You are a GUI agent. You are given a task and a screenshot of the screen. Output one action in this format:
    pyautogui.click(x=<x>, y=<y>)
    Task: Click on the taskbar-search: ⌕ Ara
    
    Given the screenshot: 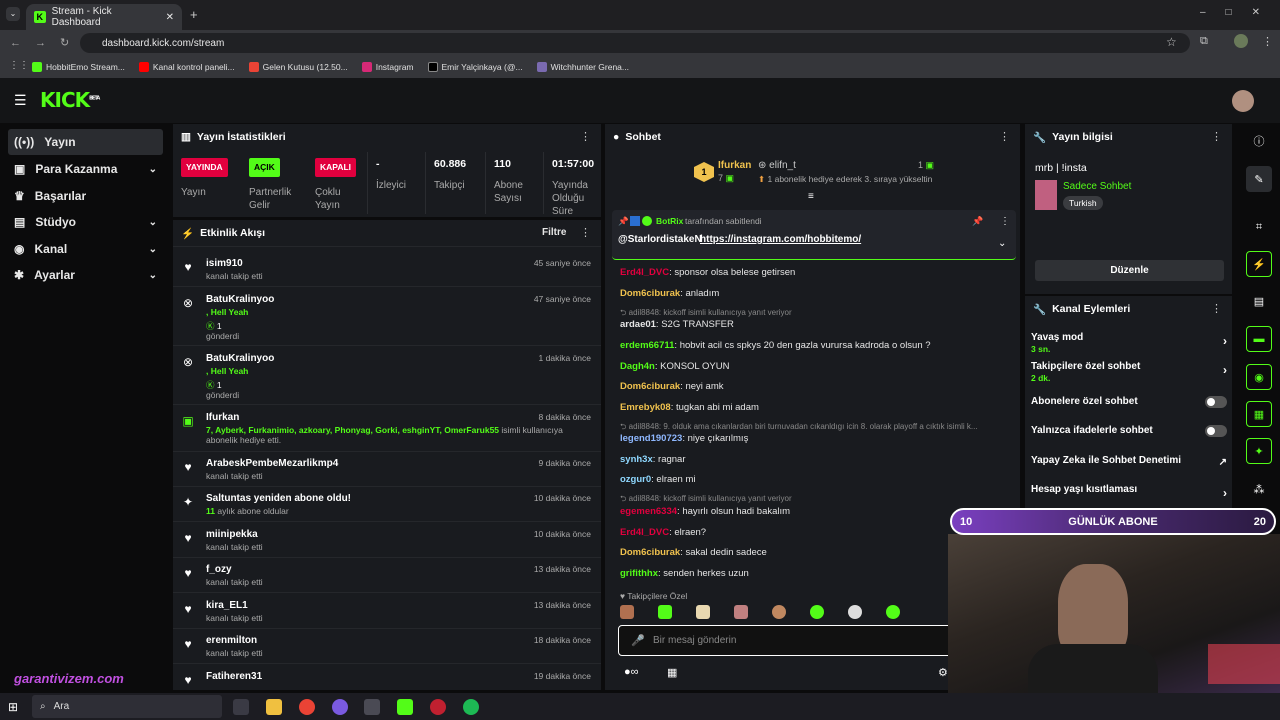 What is the action you would take?
    pyautogui.click(x=127, y=706)
    